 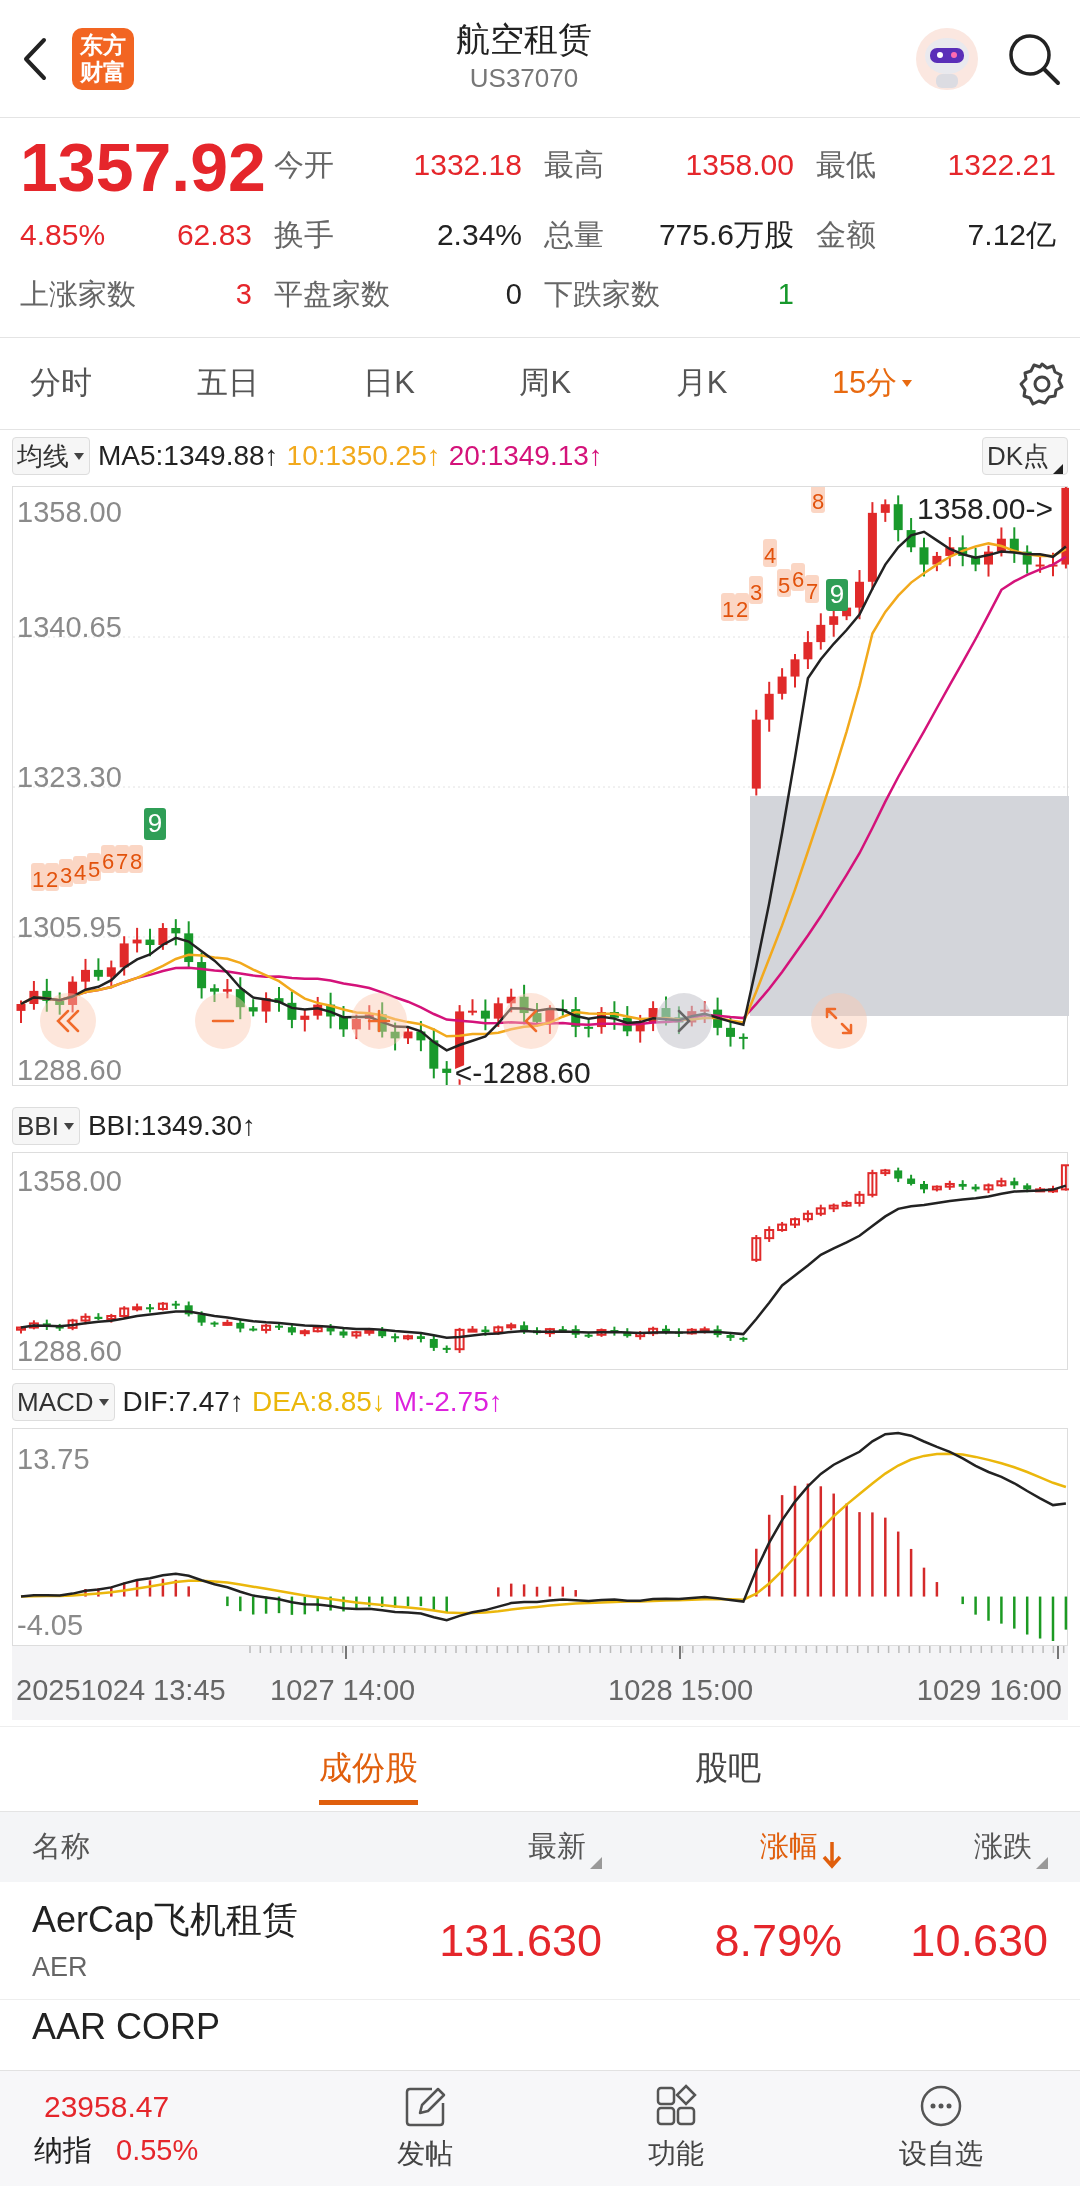 What do you see at coordinates (188, 456) in the screenshot?
I see `indicator-value: MA5:1349.88↑` at bounding box center [188, 456].